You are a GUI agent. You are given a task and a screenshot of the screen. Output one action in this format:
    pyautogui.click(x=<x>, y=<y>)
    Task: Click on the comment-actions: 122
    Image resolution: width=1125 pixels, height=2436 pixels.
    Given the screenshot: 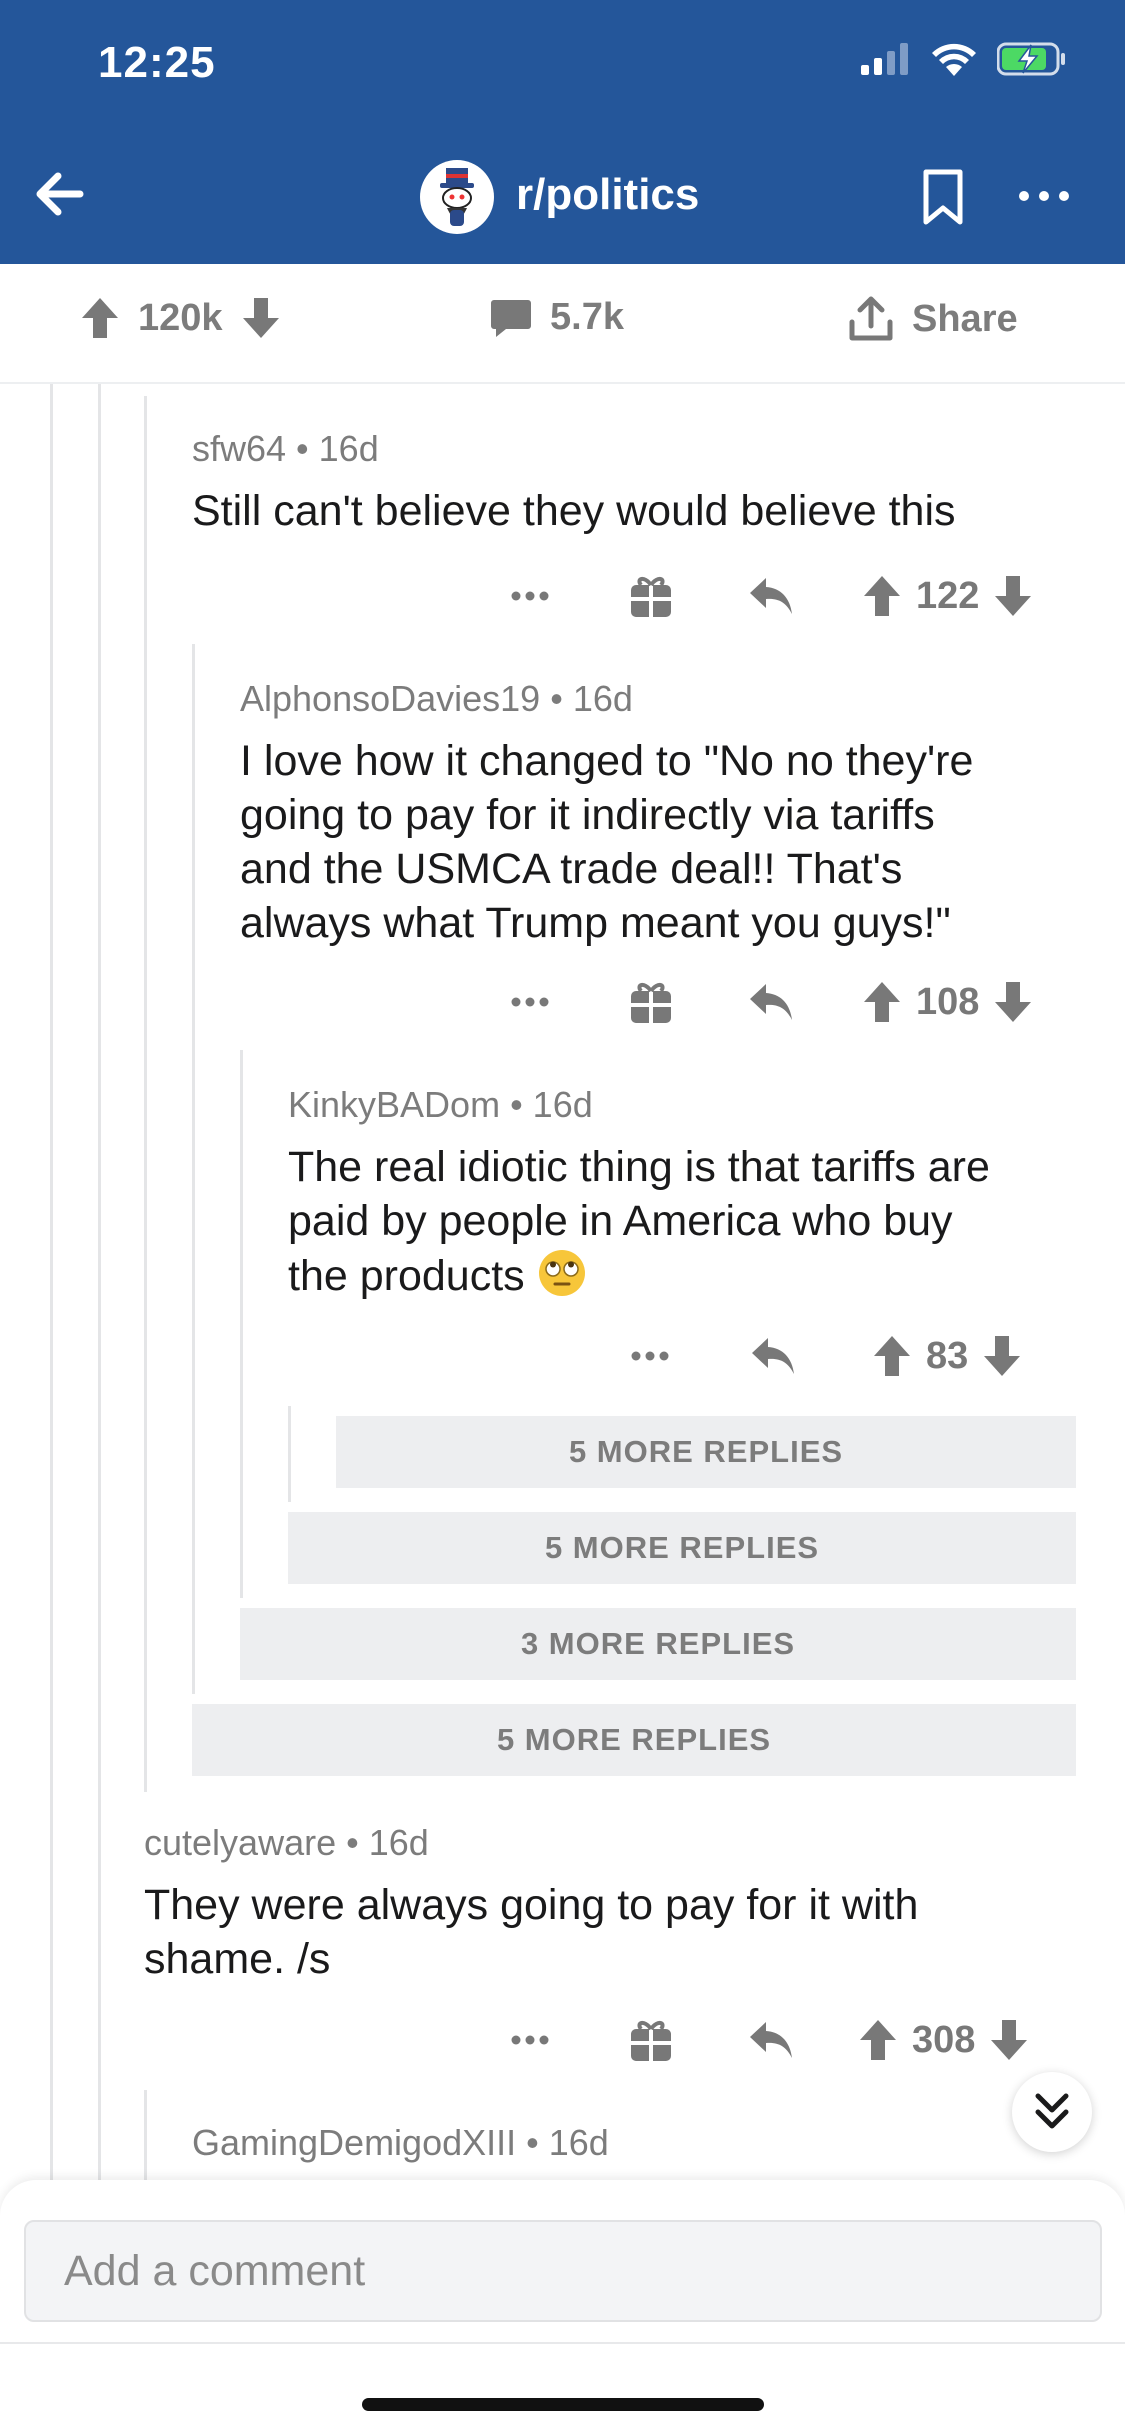 What is the action you would take?
    pyautogui.click(x=790, y=596)
    